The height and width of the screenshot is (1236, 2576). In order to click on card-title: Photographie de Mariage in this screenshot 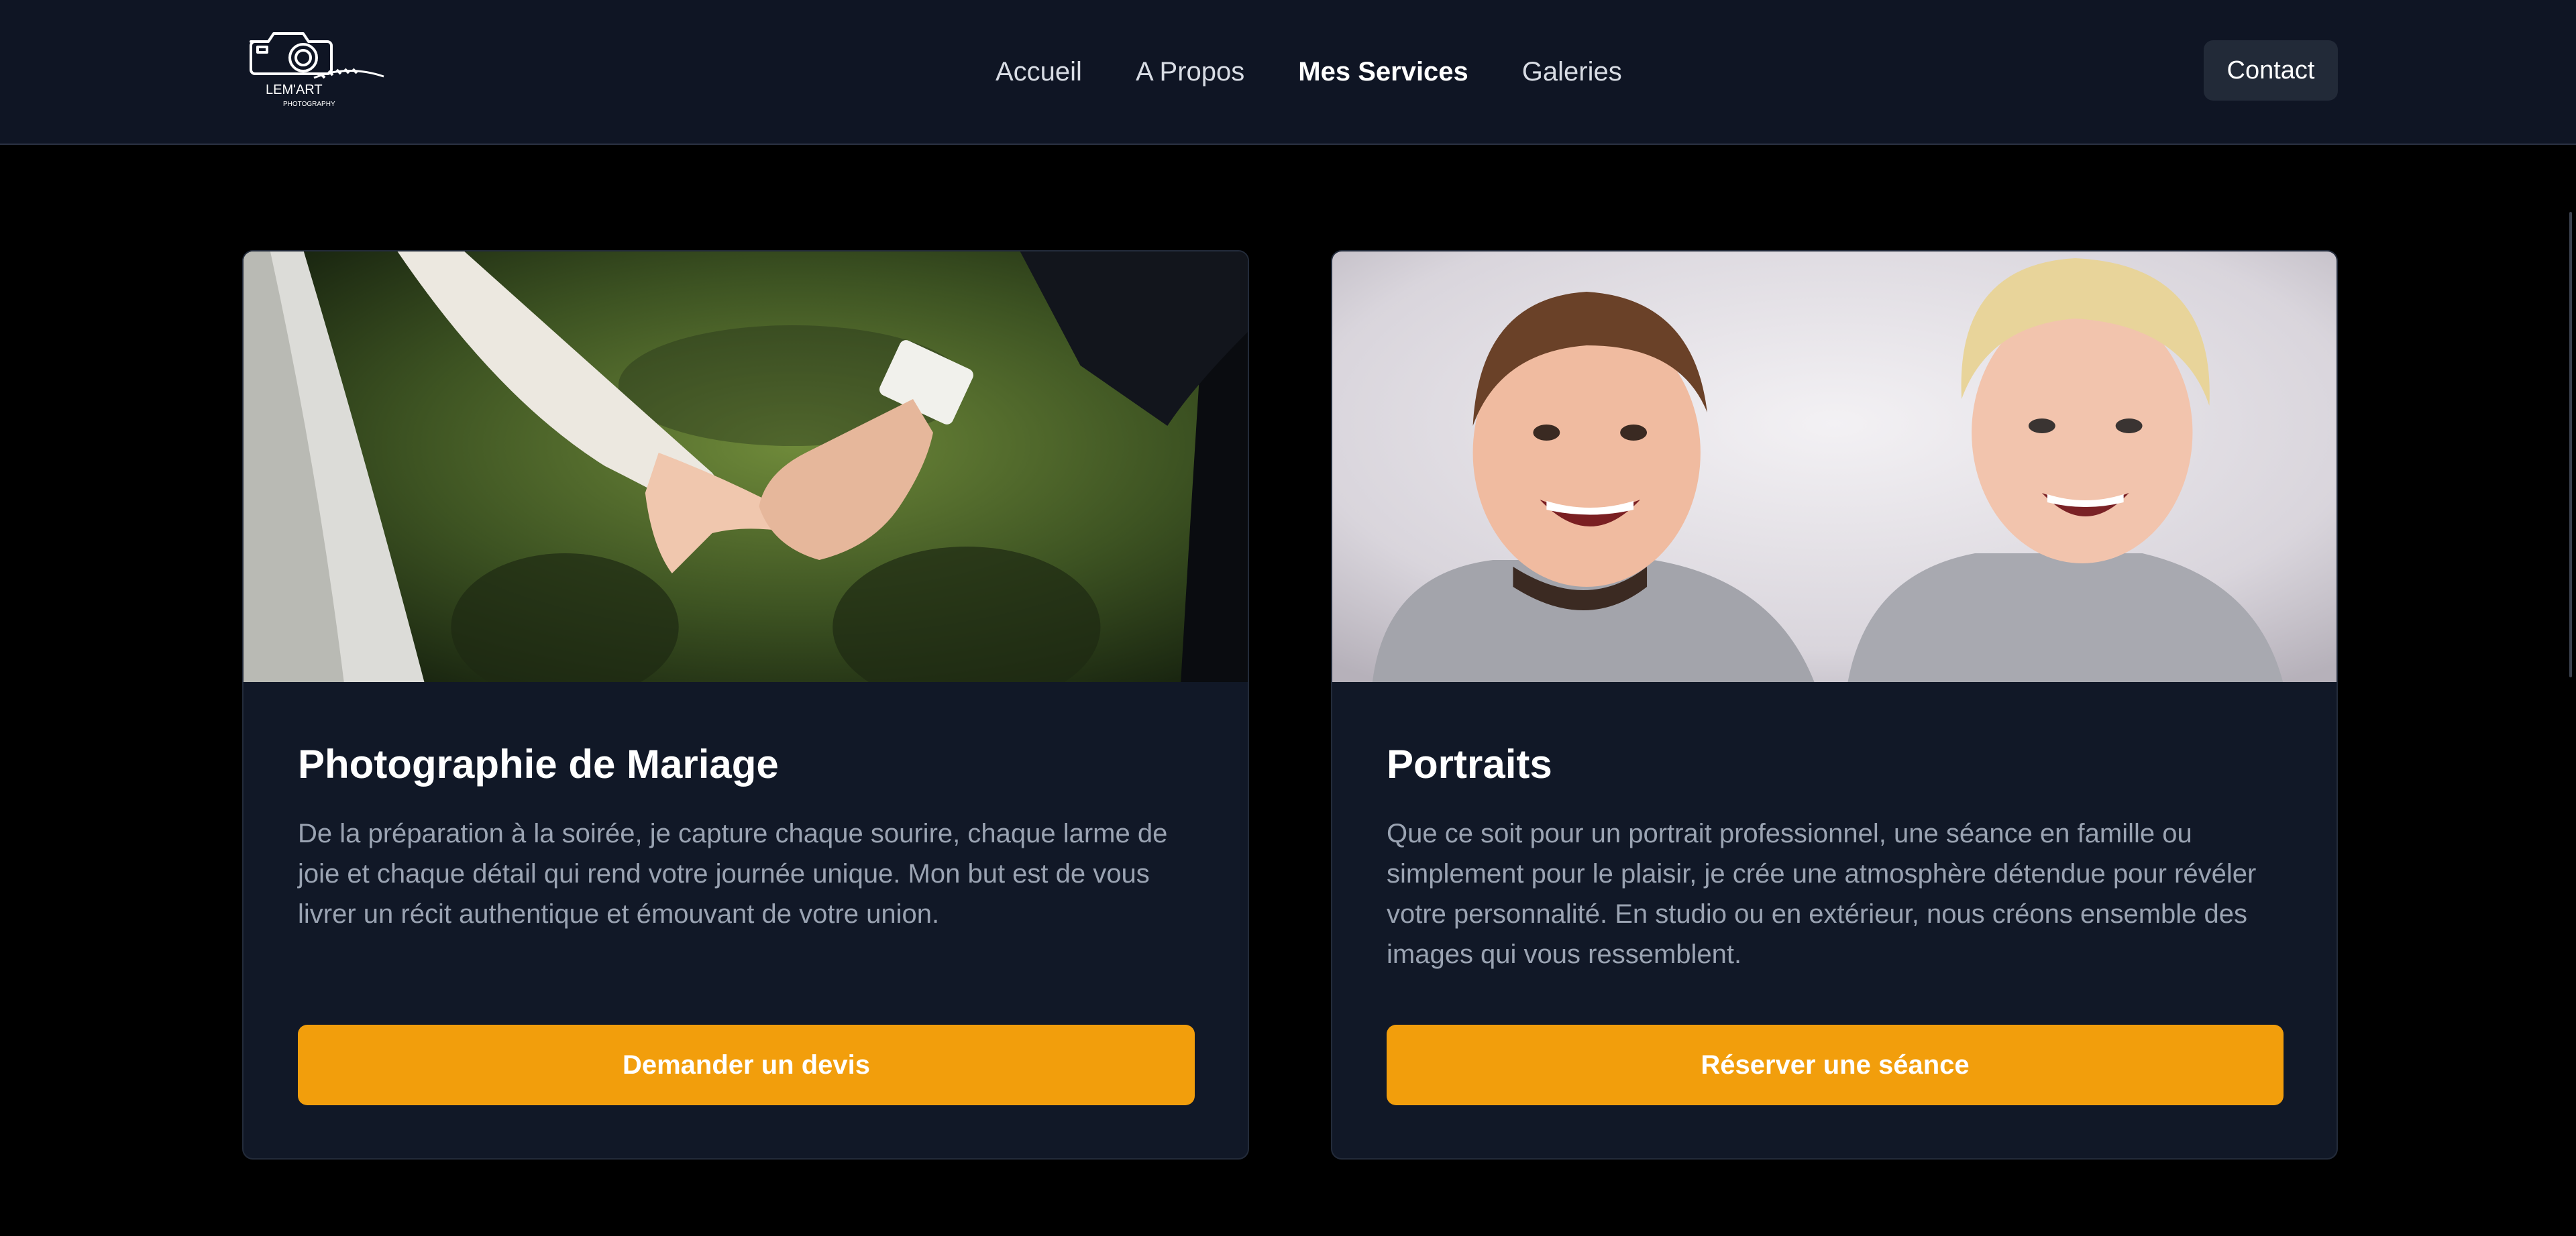, I will do `click(538, 764)`.